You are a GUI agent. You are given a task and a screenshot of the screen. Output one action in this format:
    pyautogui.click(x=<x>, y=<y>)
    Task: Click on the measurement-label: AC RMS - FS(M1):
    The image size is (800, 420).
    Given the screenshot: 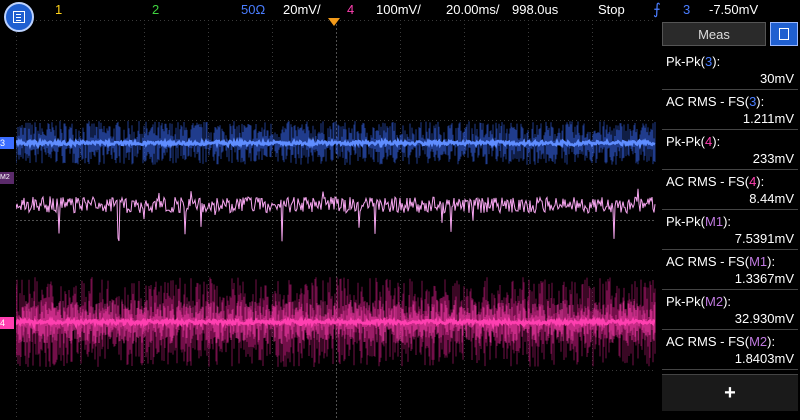 What is the action you would take?
    pyautogui.click(x=721, y=261)
    